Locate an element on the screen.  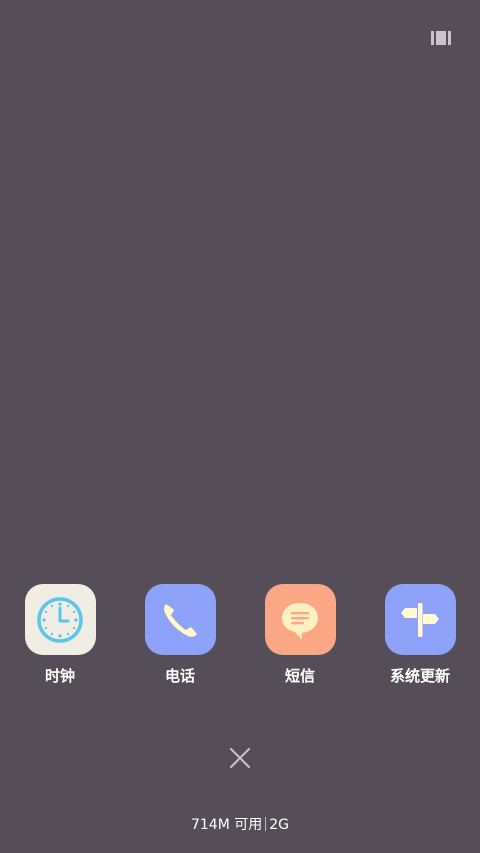
clear-all-button is located at coordinates (240, 758).